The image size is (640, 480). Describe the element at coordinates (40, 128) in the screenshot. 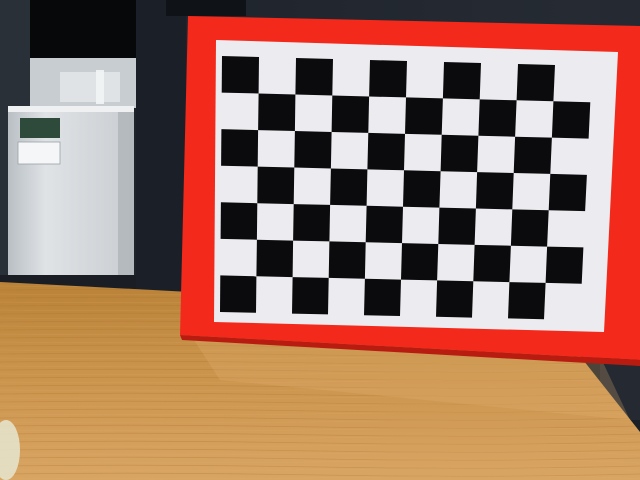

I see `fridge-panel` at that location.